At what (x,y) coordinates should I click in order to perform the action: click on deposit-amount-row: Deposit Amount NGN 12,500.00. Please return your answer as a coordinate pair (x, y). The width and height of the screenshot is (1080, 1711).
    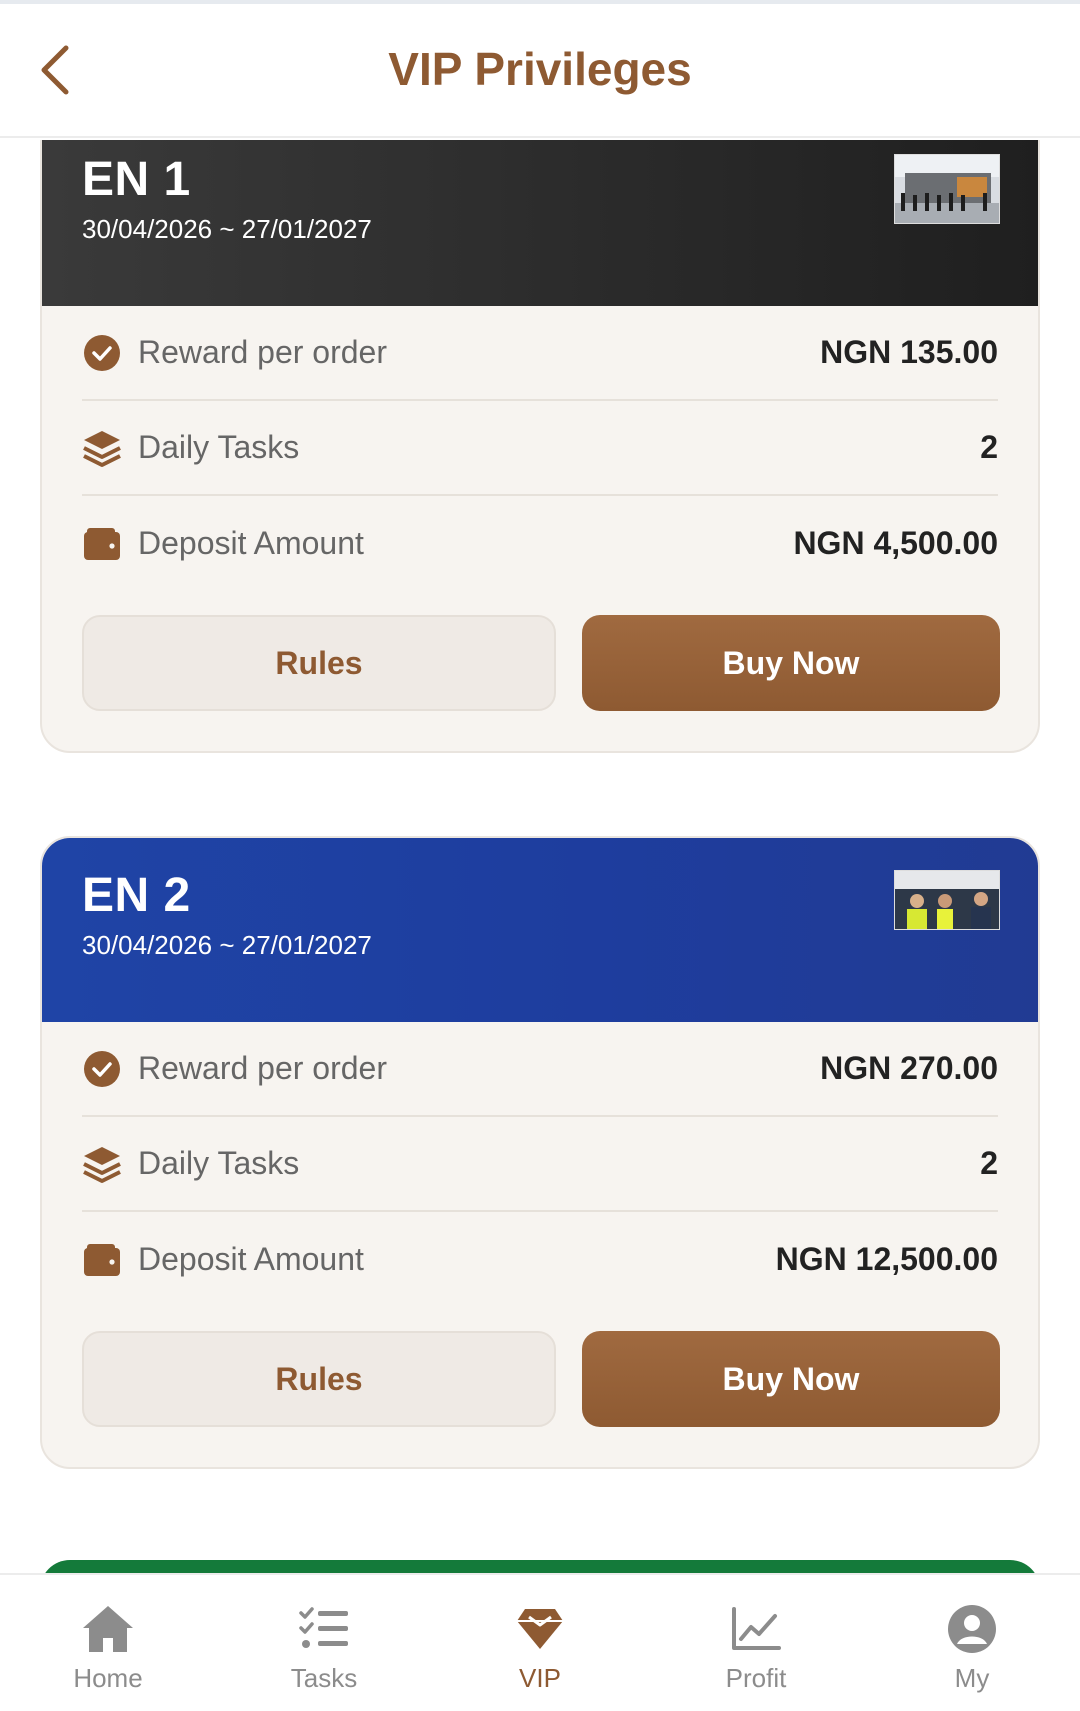
    Looking at the image, I should click on (540, 1259).